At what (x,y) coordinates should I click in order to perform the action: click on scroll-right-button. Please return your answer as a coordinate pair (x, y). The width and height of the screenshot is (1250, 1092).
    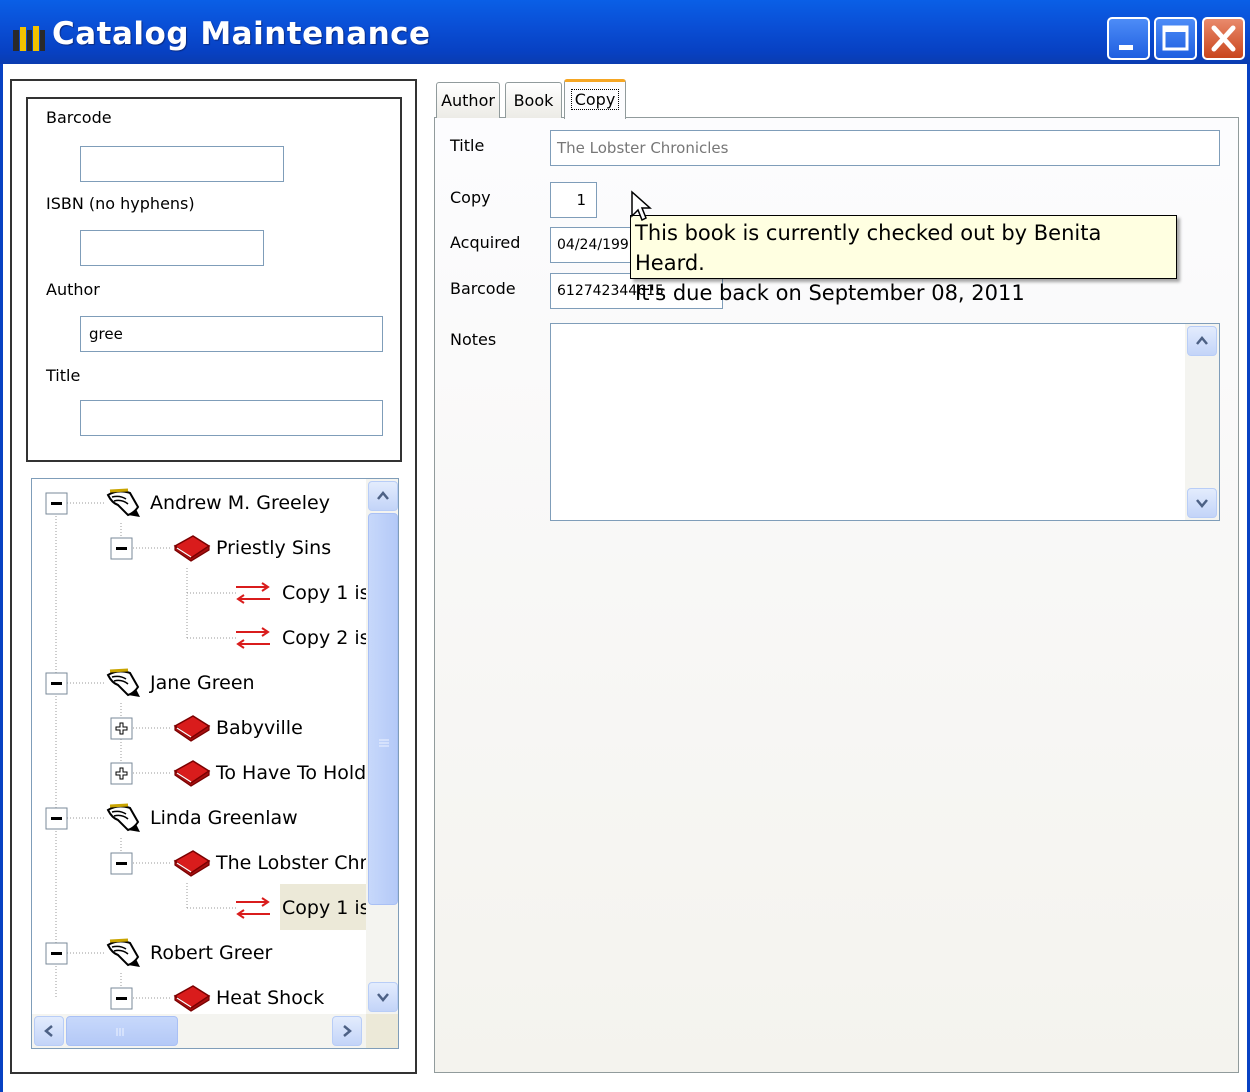
    Looking at the image, I should click on (347, 1031).